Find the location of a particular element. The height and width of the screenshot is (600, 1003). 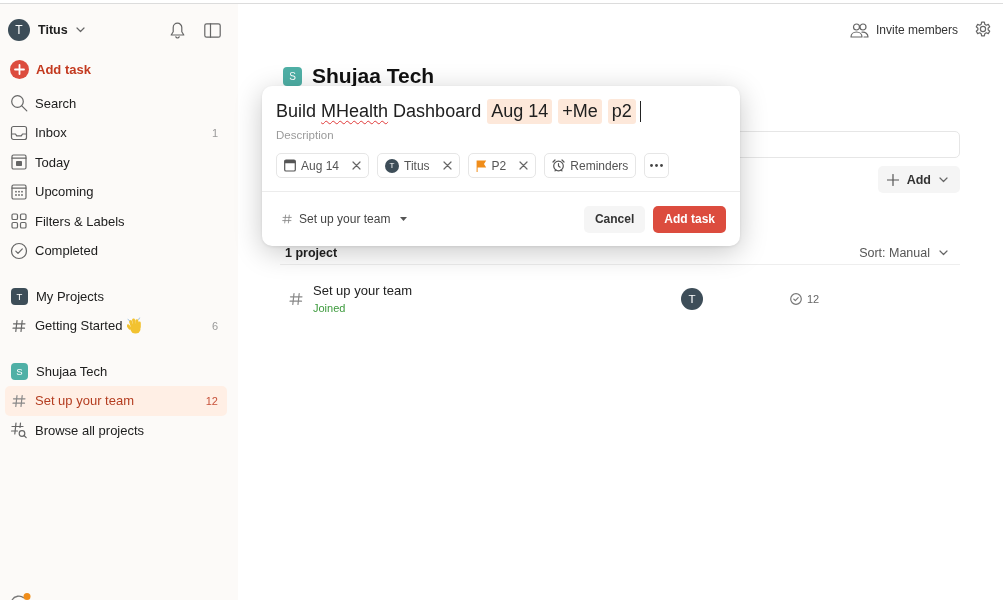

notifications-button is located at coordinates (177, 30).